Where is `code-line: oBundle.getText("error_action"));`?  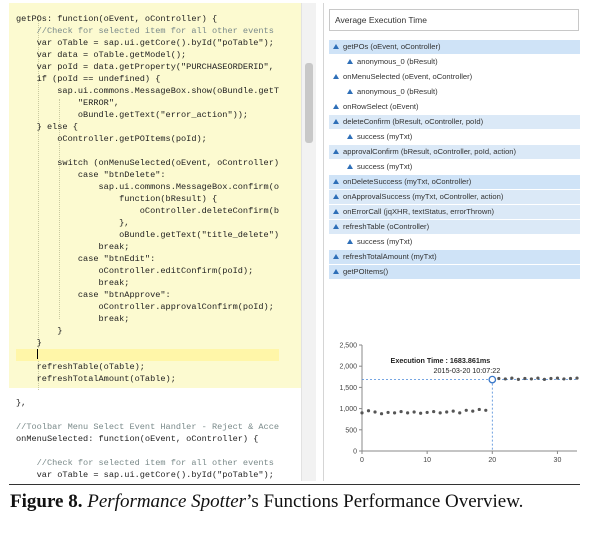 code-line: oBundle.getText("error_action")); is located at coordinates (147, 115).